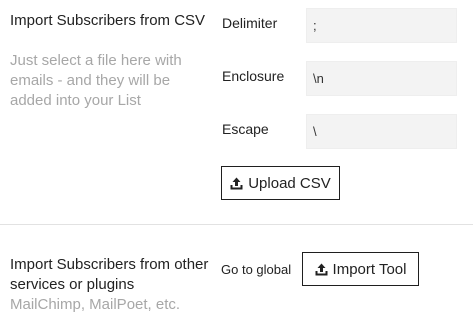 The height and width of the screenshot is (332, 473). I want to click on import-tool-label: Import Tool, so click(369, 269).